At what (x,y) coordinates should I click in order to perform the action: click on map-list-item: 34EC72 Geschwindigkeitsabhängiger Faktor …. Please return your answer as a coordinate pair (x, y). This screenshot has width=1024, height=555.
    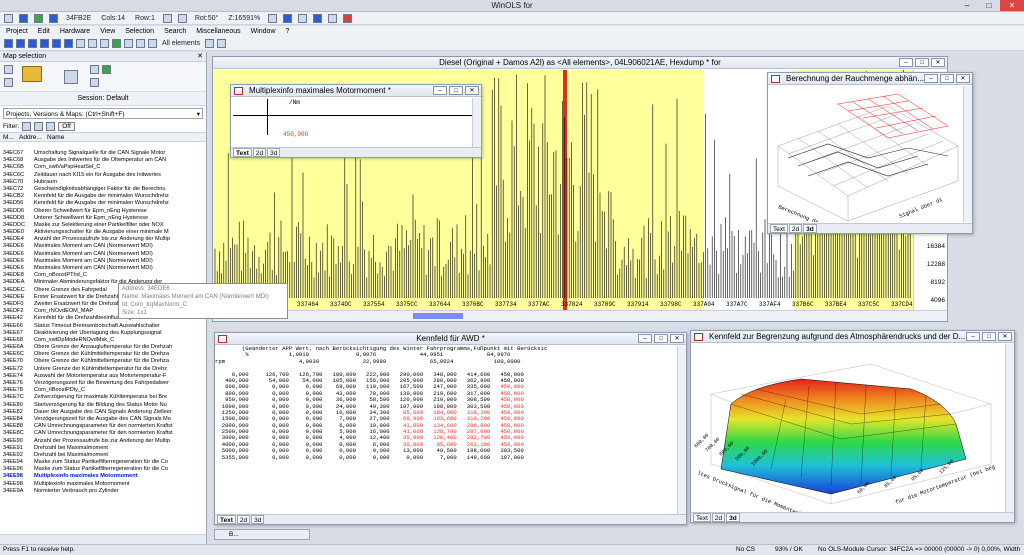
    Looking at the image, I should click on (103, 189).